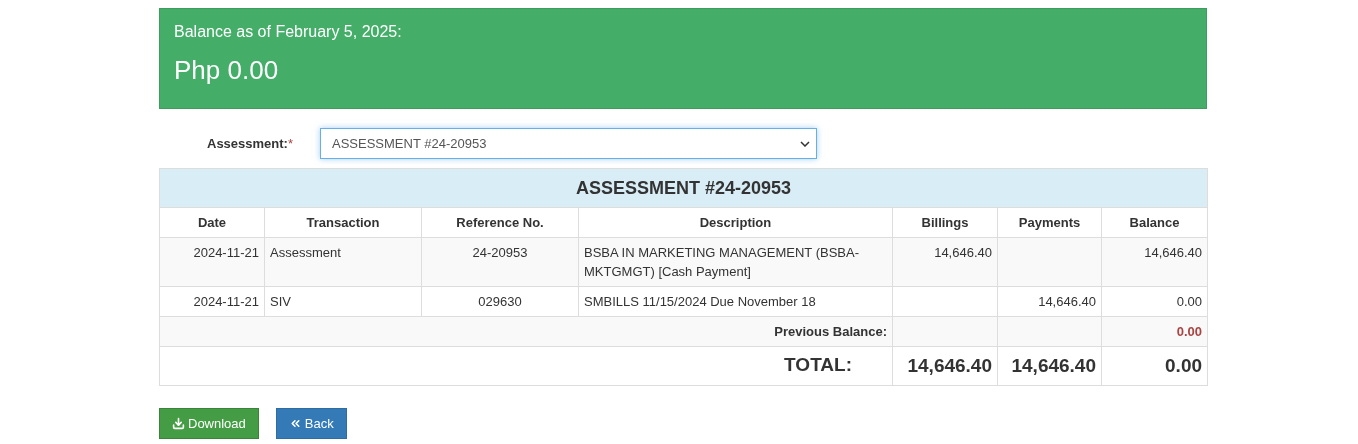 This screenshot has width=1358, height=444. I want to click on column-header: Reference No., so click(500, 222).